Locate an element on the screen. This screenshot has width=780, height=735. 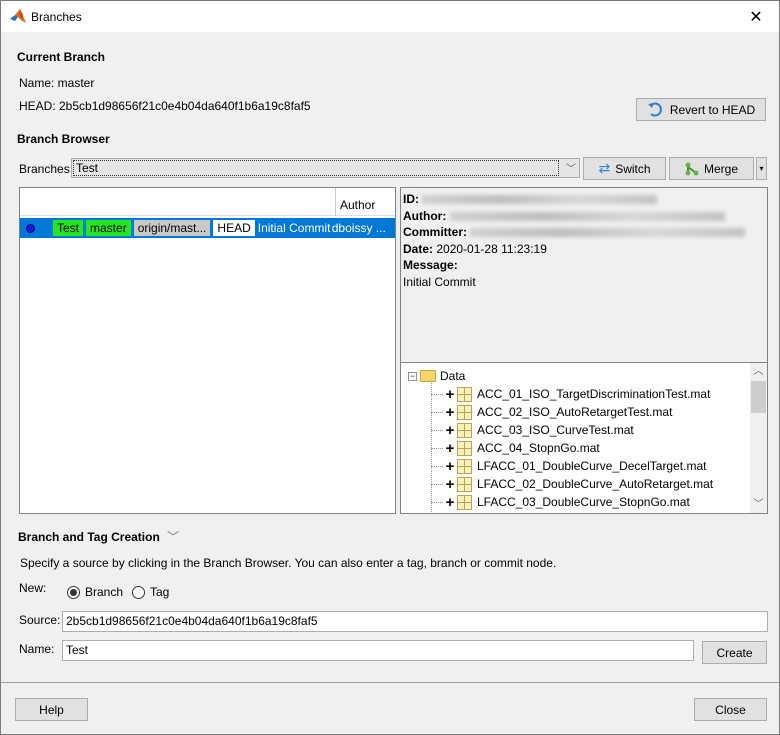
scroll-thumb is located at coordinates (758, 397).